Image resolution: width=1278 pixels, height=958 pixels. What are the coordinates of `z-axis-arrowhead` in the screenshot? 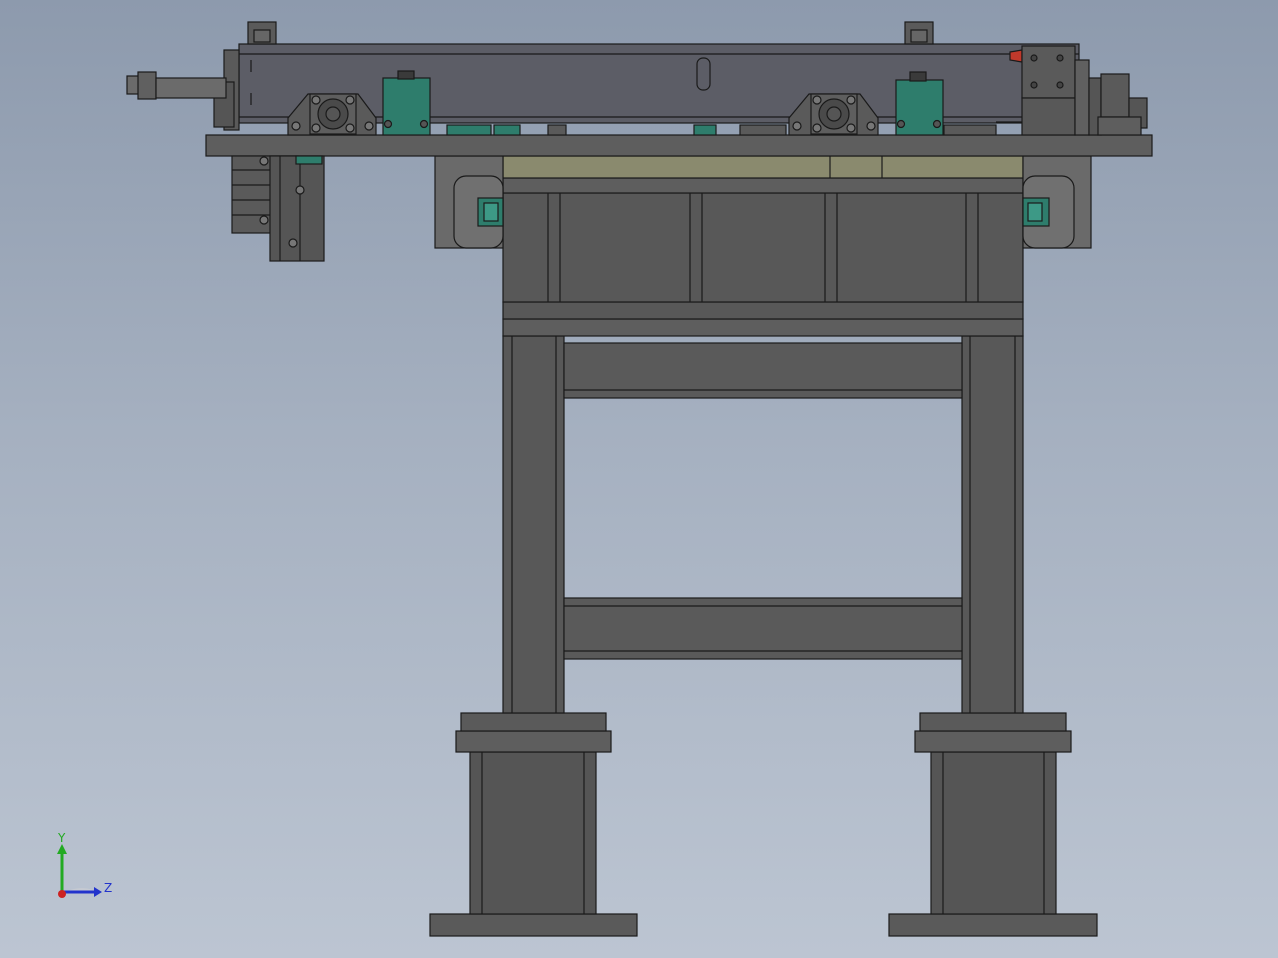 It's located at (98, 892).